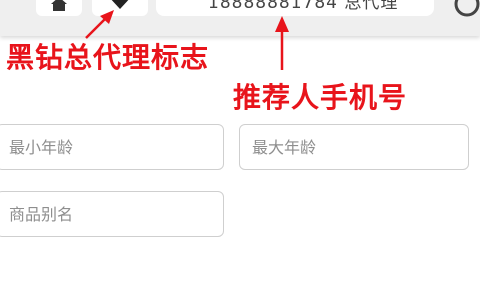 The height and width of the screenshot is (300, 480). Describe the element at coordinates (108, 57) in the screenshot. I see `annotation-black-diamond-agent-badge: 黑钻总代理标志` at that location.